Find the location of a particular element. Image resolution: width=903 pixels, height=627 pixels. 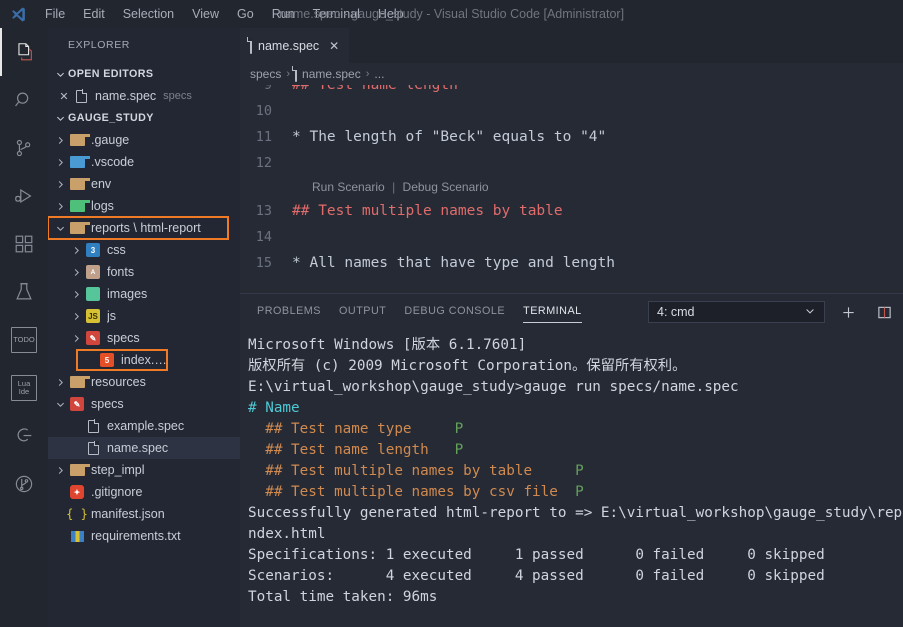

search-icon is located at coordinates (24, 100).